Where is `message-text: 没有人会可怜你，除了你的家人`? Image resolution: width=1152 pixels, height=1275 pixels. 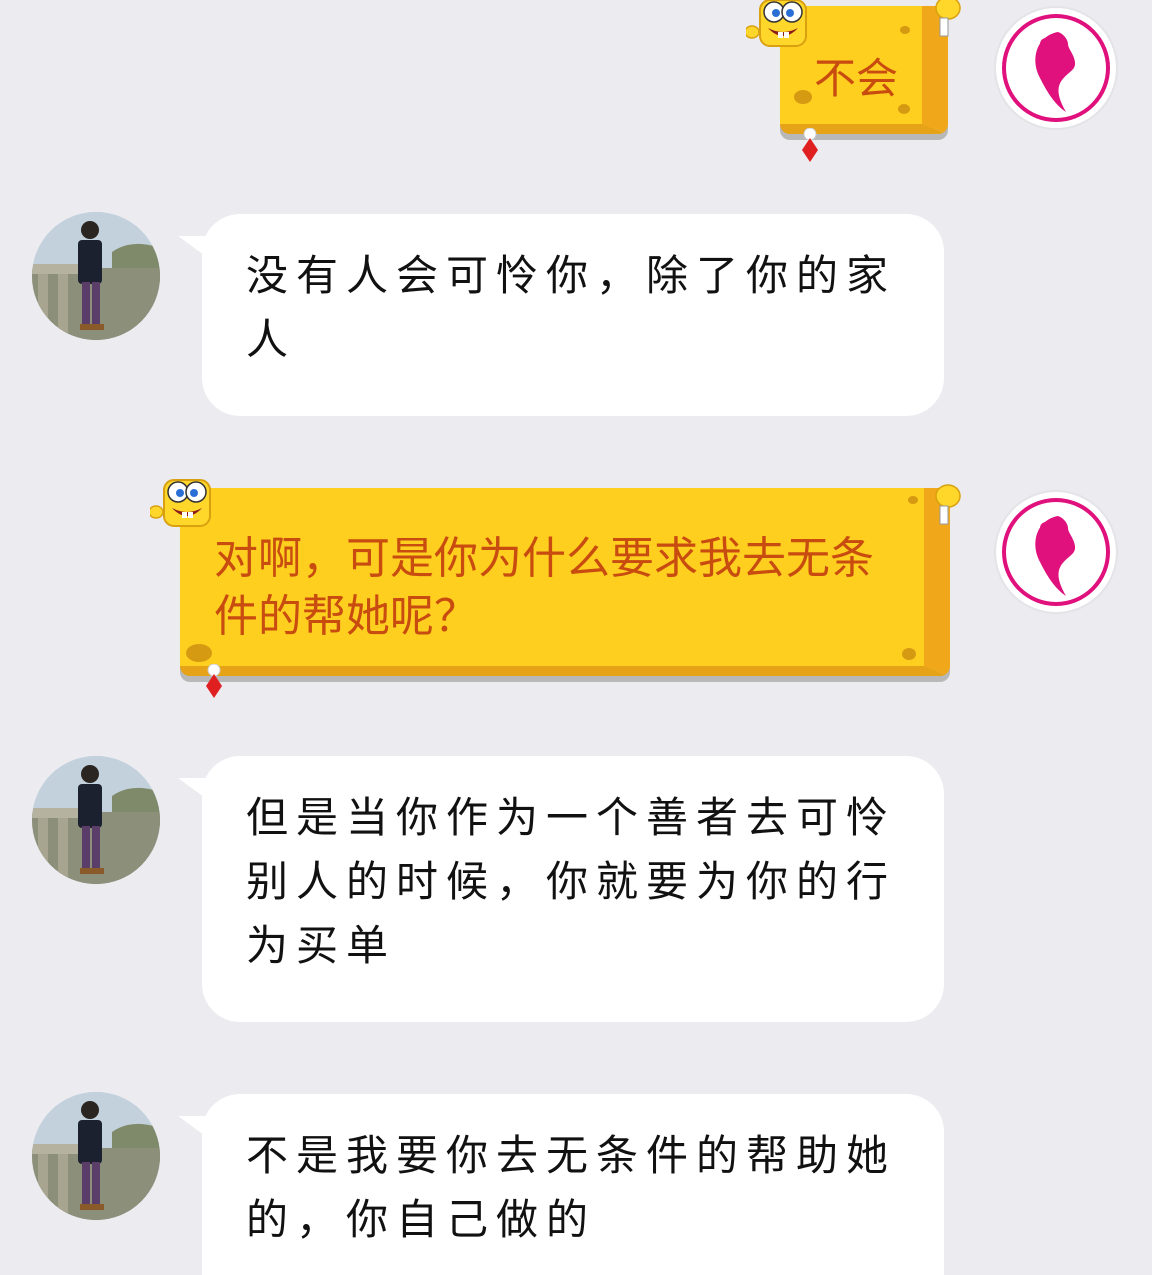 message-text: 没有人会可怜你，除了你的家人 is located at coordinates (571, 307).